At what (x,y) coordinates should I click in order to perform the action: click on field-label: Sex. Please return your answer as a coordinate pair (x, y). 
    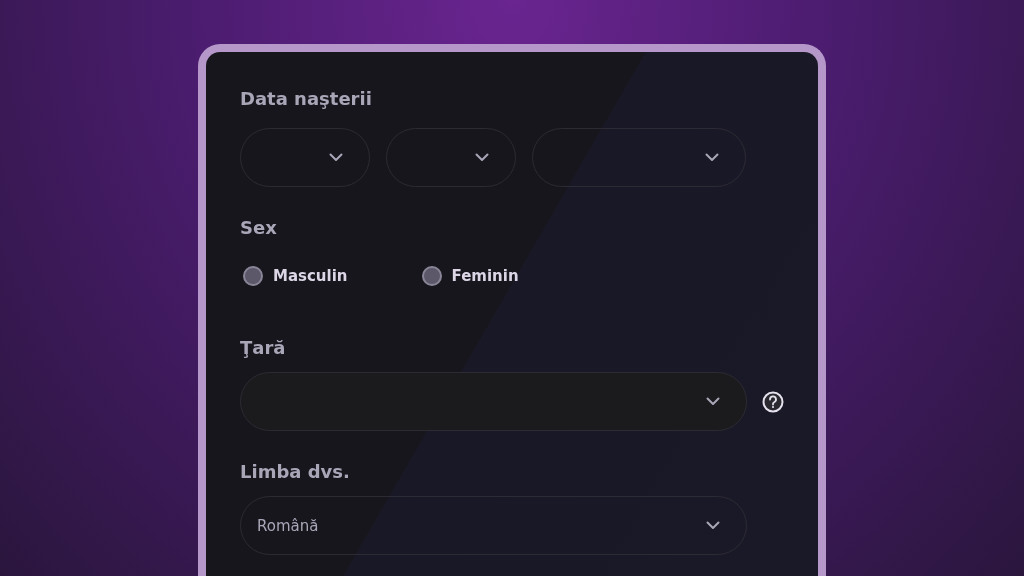
    Looking at the image, I should click on (258, 227).